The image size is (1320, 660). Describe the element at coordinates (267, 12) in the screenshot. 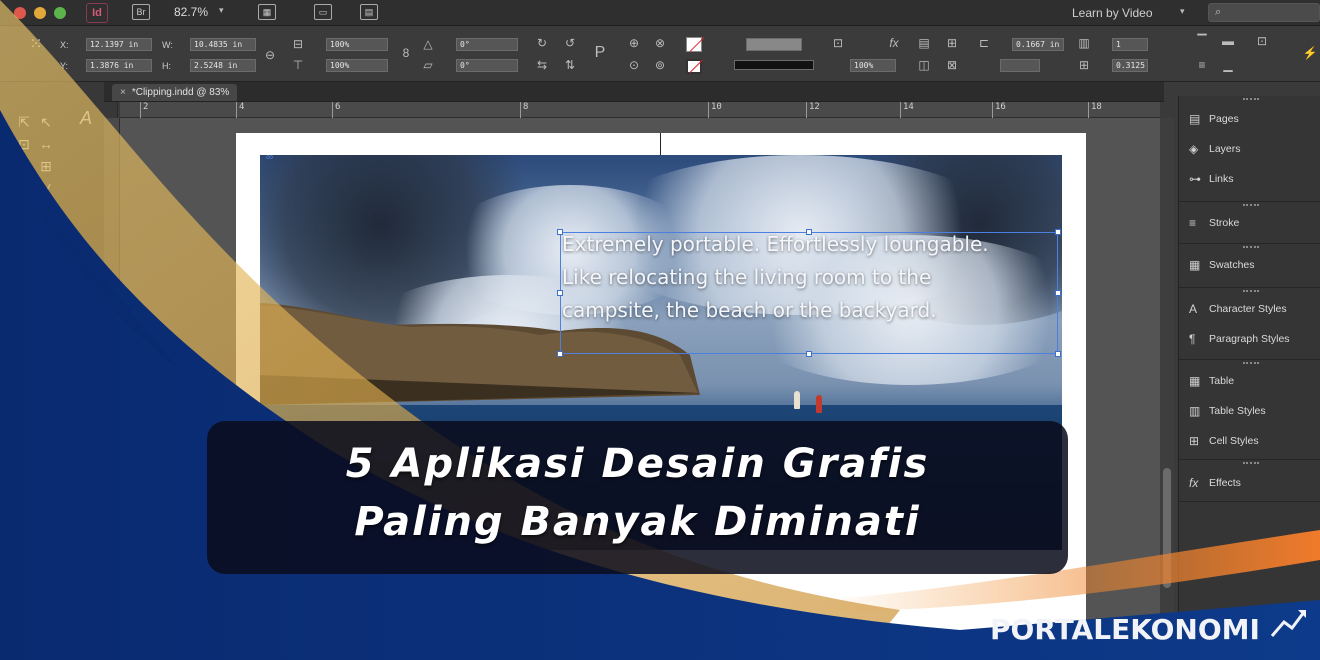

I see `view-options-icon: ▦` at that location.